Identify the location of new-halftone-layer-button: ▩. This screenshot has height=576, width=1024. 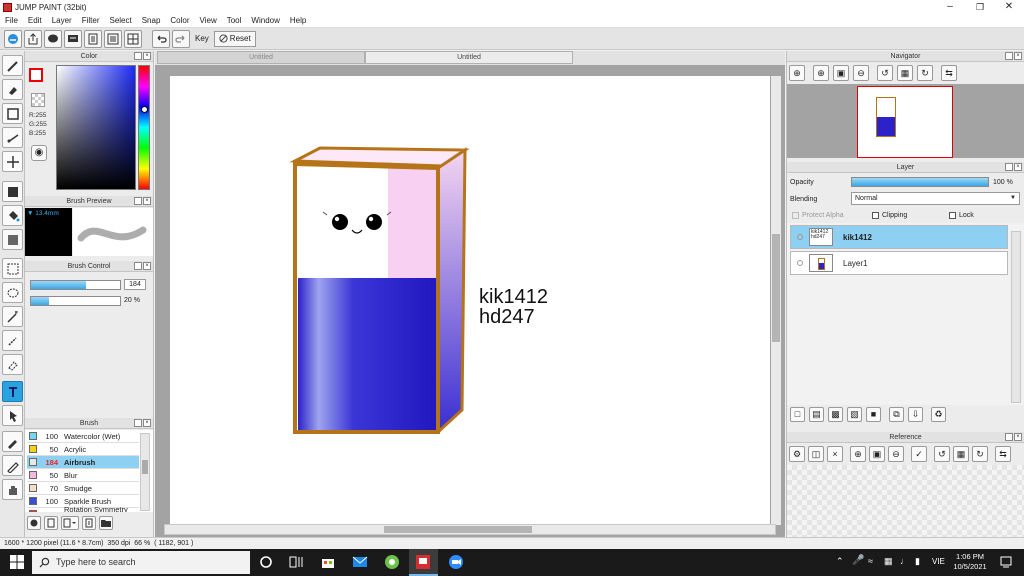
(835, 414).